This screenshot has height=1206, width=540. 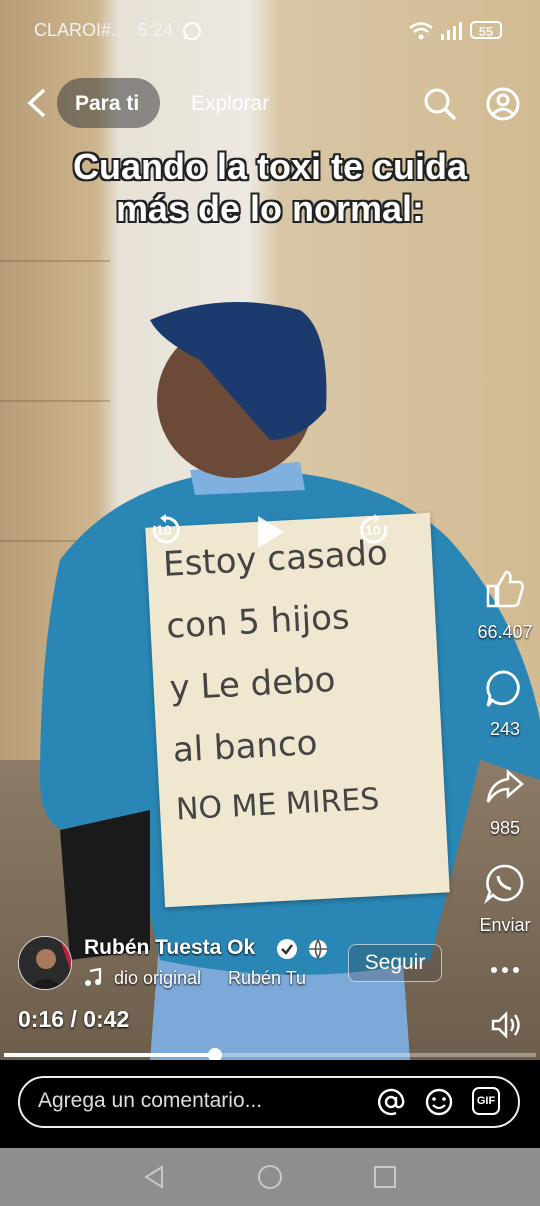 What do you see at coordinates (267, 978) in the screenshot?
I see `audio-author: Rubén Tu` at bounding box center [267, 978].